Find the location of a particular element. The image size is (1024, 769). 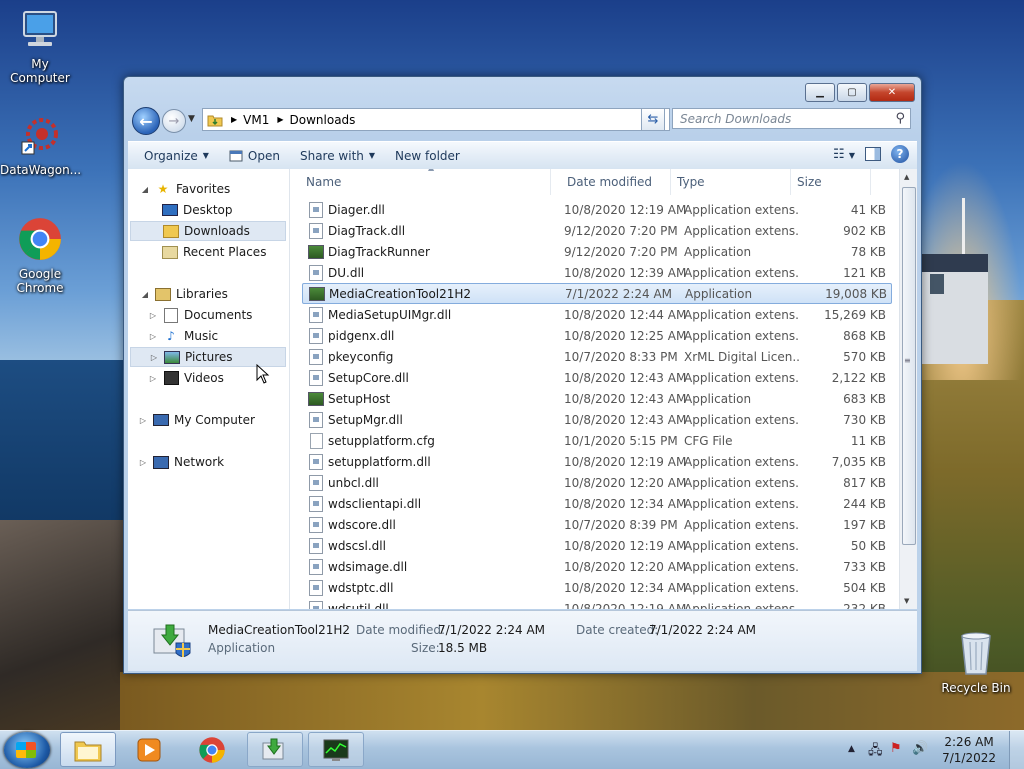

view-controls: ☷ ▼ ? is located at coordinates (871, 154).